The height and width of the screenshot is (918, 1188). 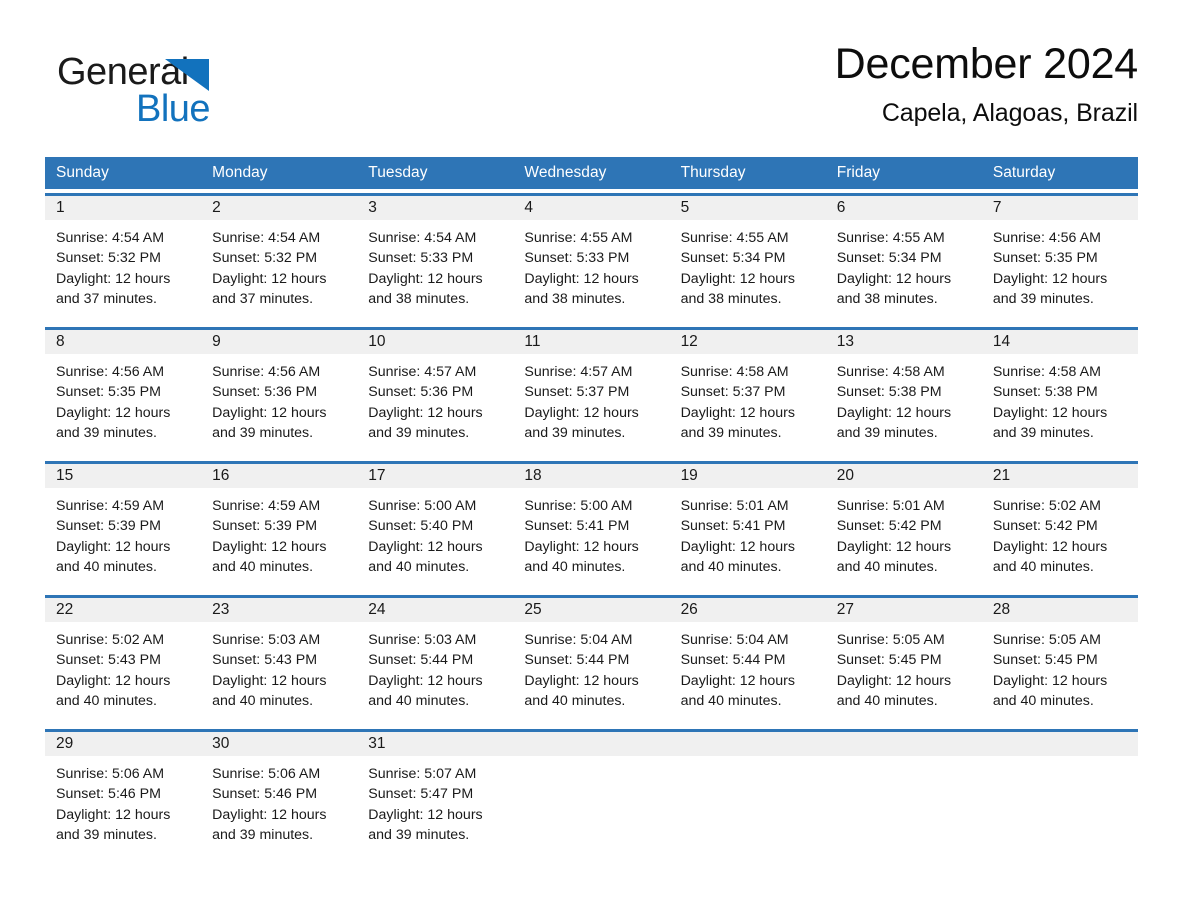 What do you see at coordinates (123, 208) in the screenshot?
I see `day-number: 1` at bounding box center [123, 208].